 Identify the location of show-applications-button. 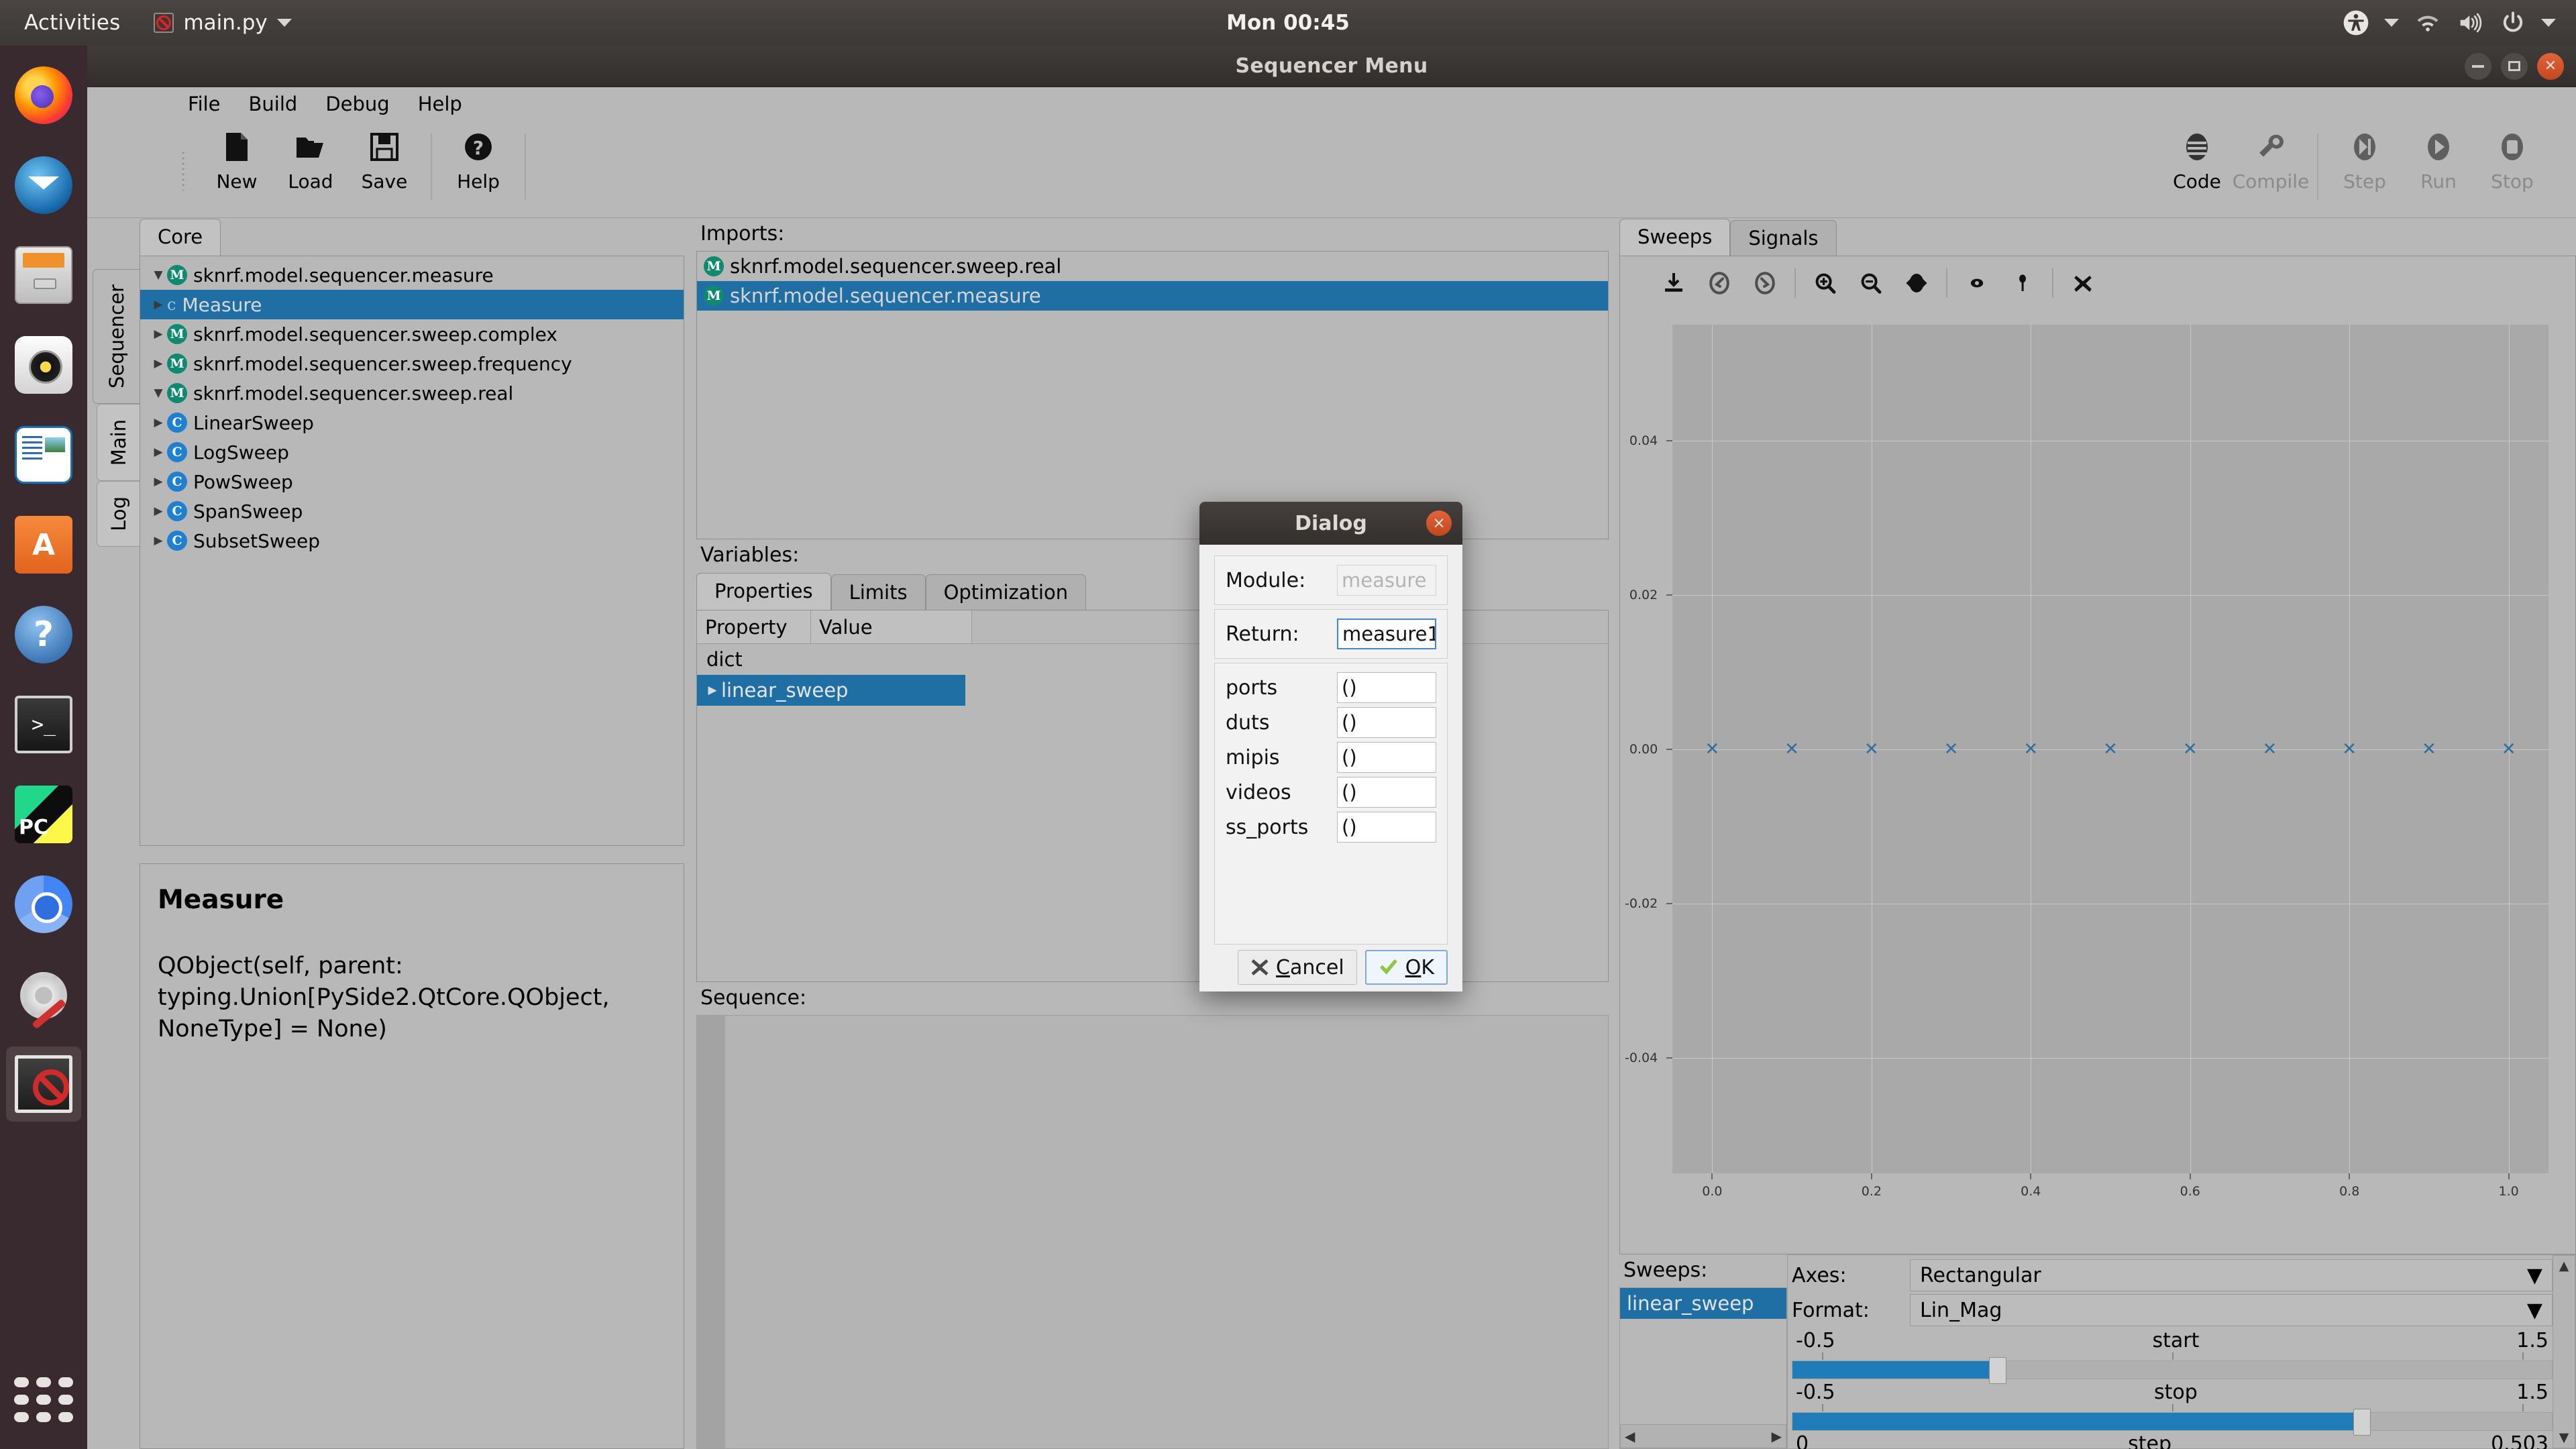
(43, 1399).